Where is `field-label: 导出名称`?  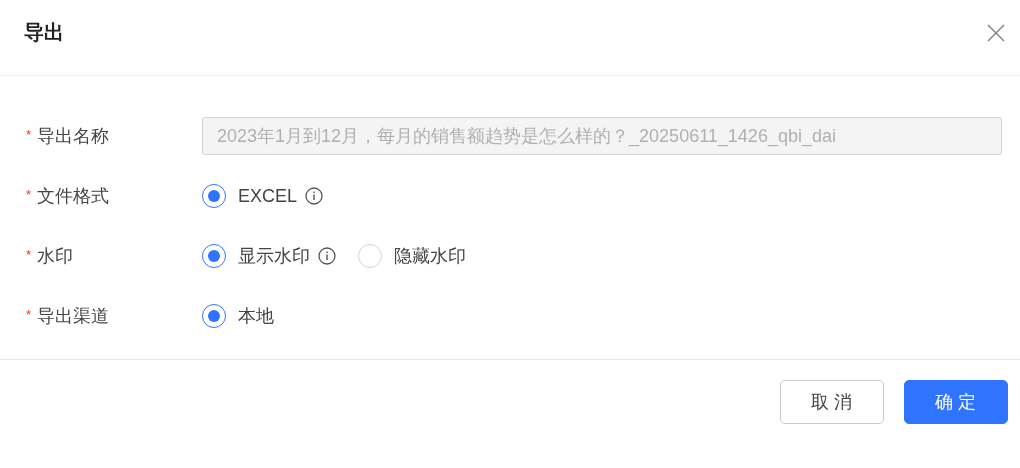
field-label: 导出名称 is located at coordinates (73, 136).